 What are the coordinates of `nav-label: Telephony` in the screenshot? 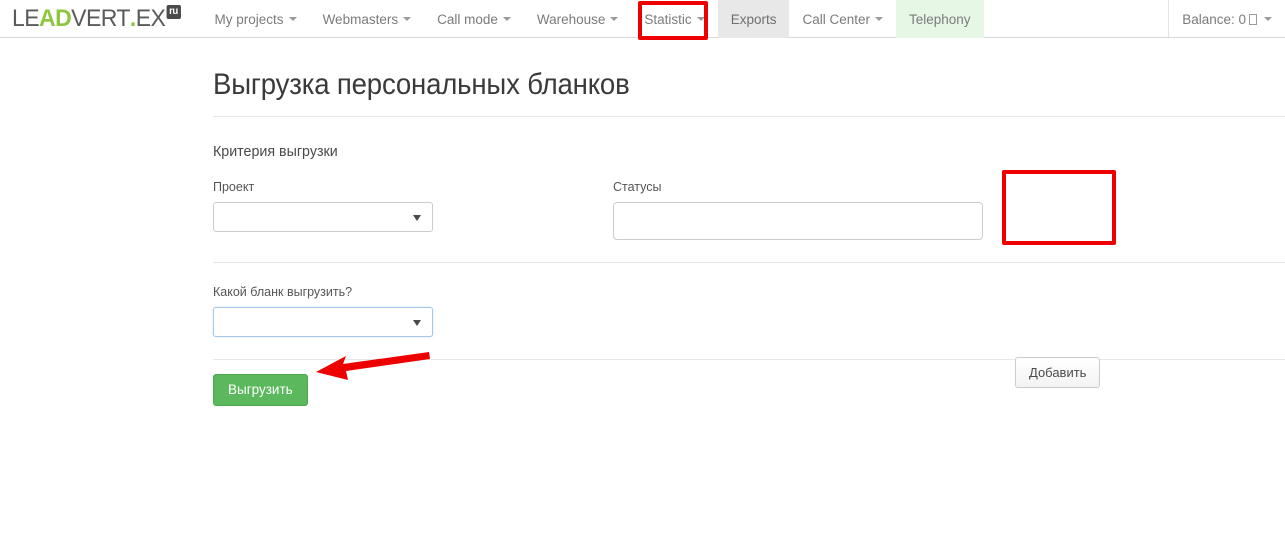 It's located at (940, 19).